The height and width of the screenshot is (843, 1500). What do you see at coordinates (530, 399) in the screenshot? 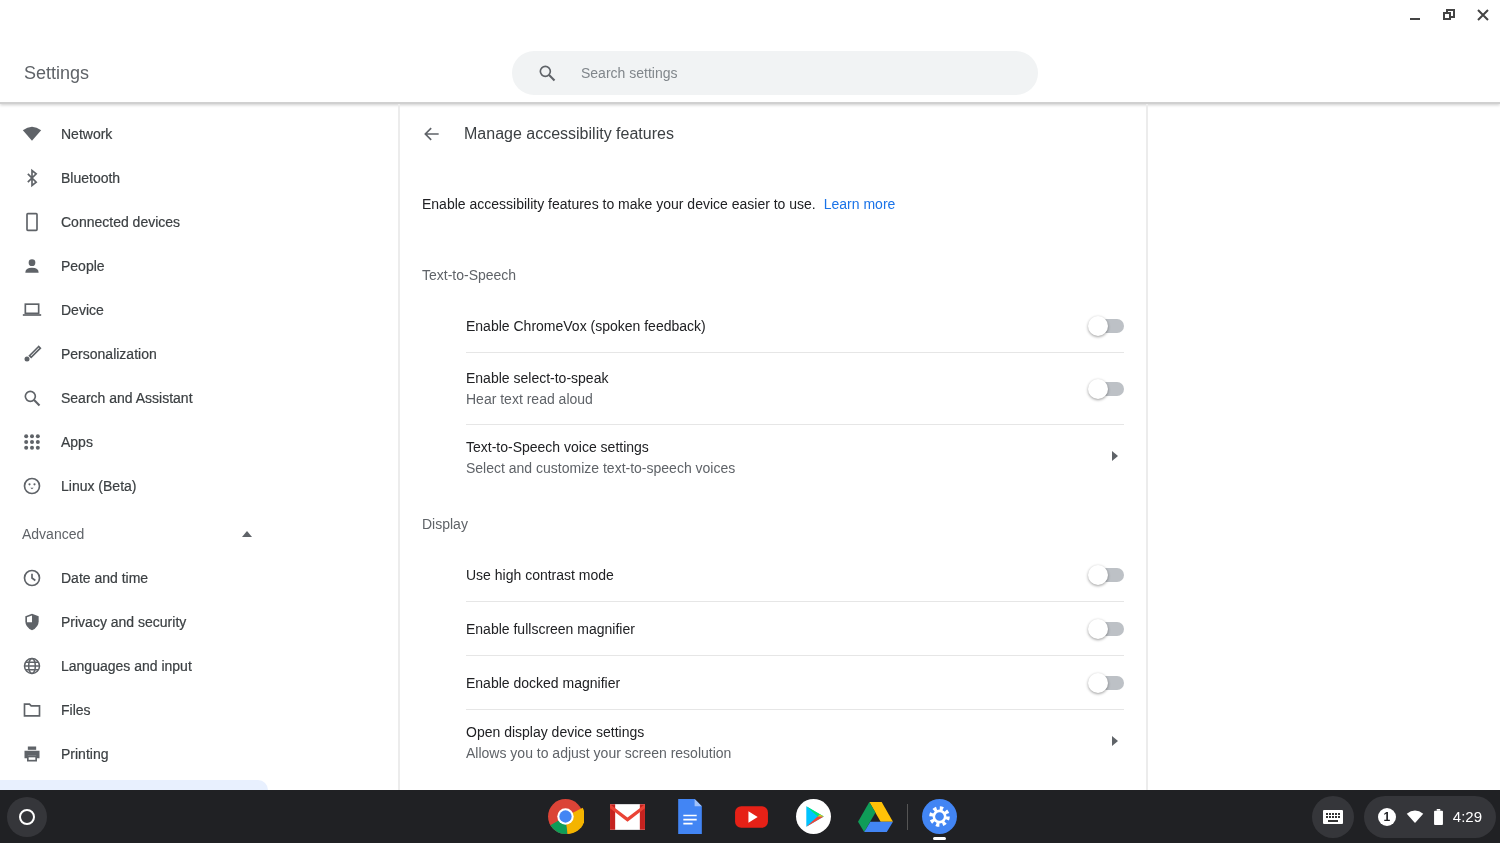
I see `setting-description: Hear text read aloud` at bounding box center [530, 399].